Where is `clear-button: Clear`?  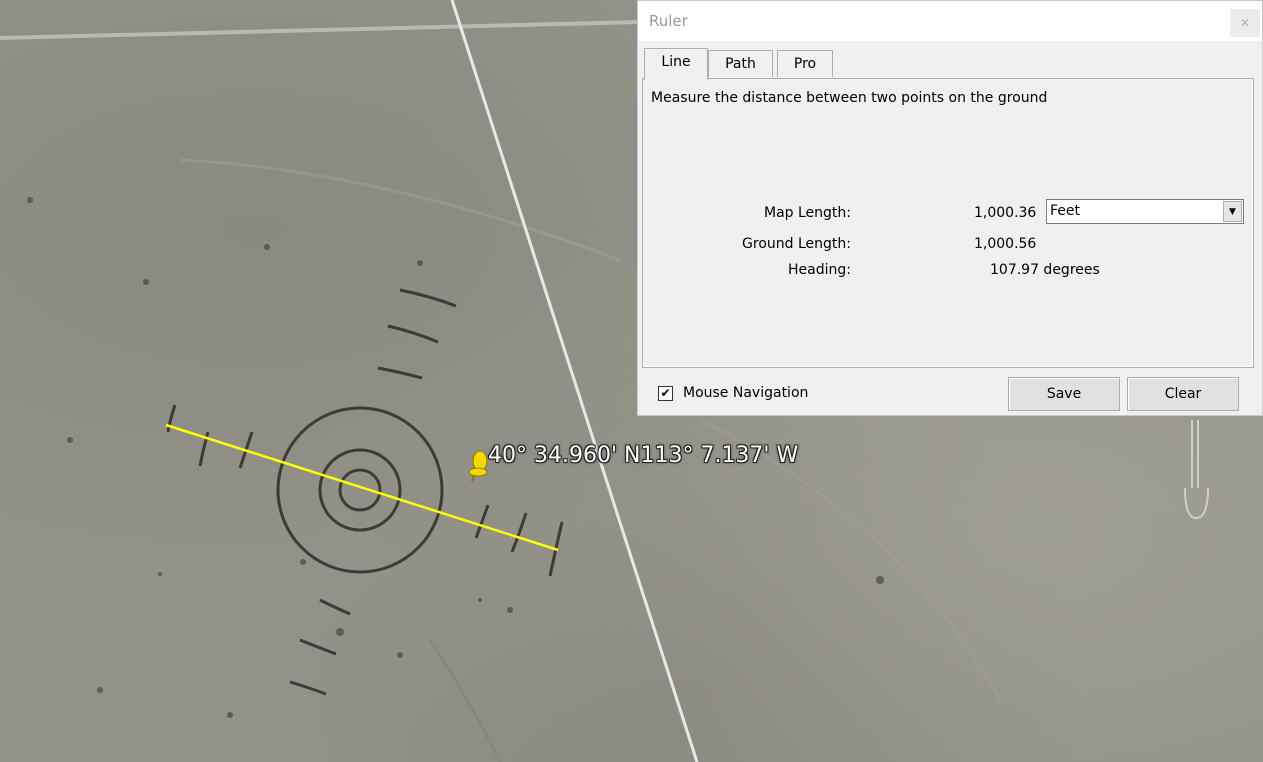 clear-button: Clear is located at coordinates (1183, 394).